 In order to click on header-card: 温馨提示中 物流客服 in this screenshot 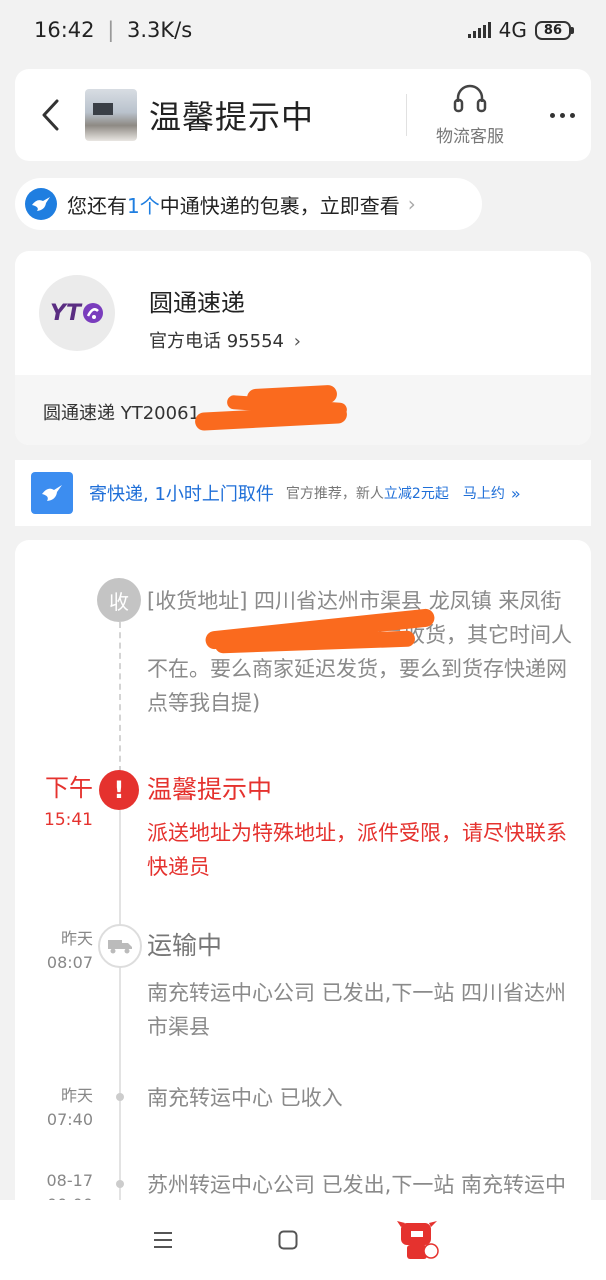, I will do `click(303, 115)`.